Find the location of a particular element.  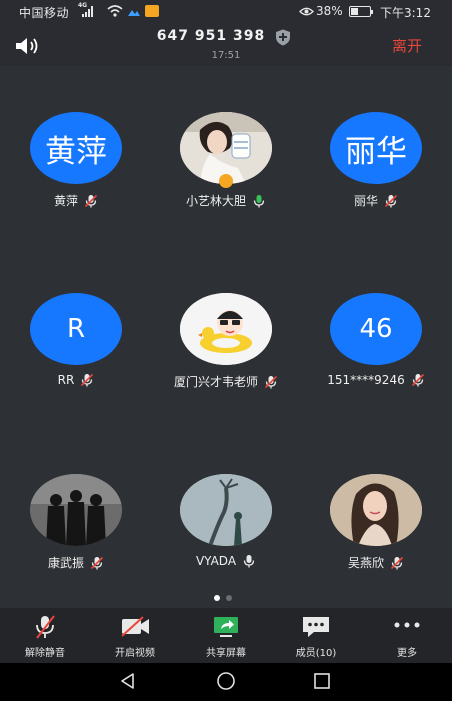

home-icon is located at coordinates (226, 681).